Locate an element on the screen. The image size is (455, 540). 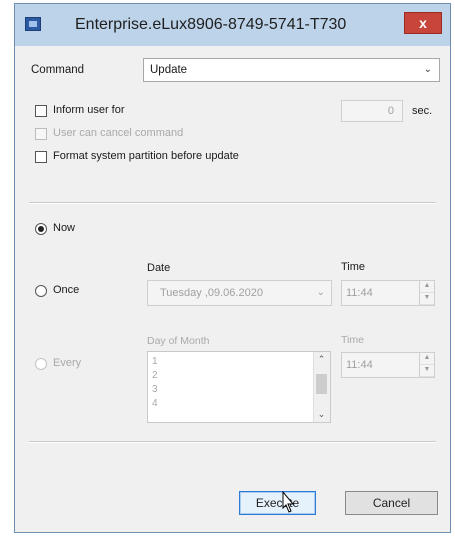
command-label: Command is located at coordinates (58, 70).